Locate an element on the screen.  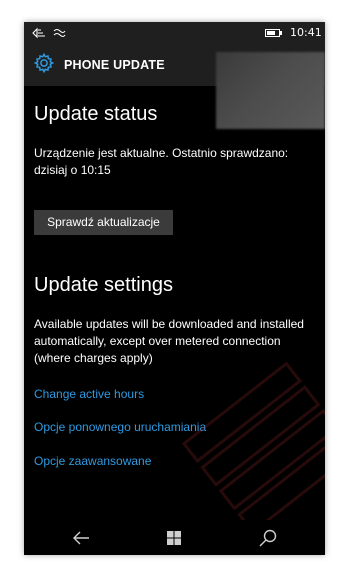
blurred-region is located at coordinates (270, 90).